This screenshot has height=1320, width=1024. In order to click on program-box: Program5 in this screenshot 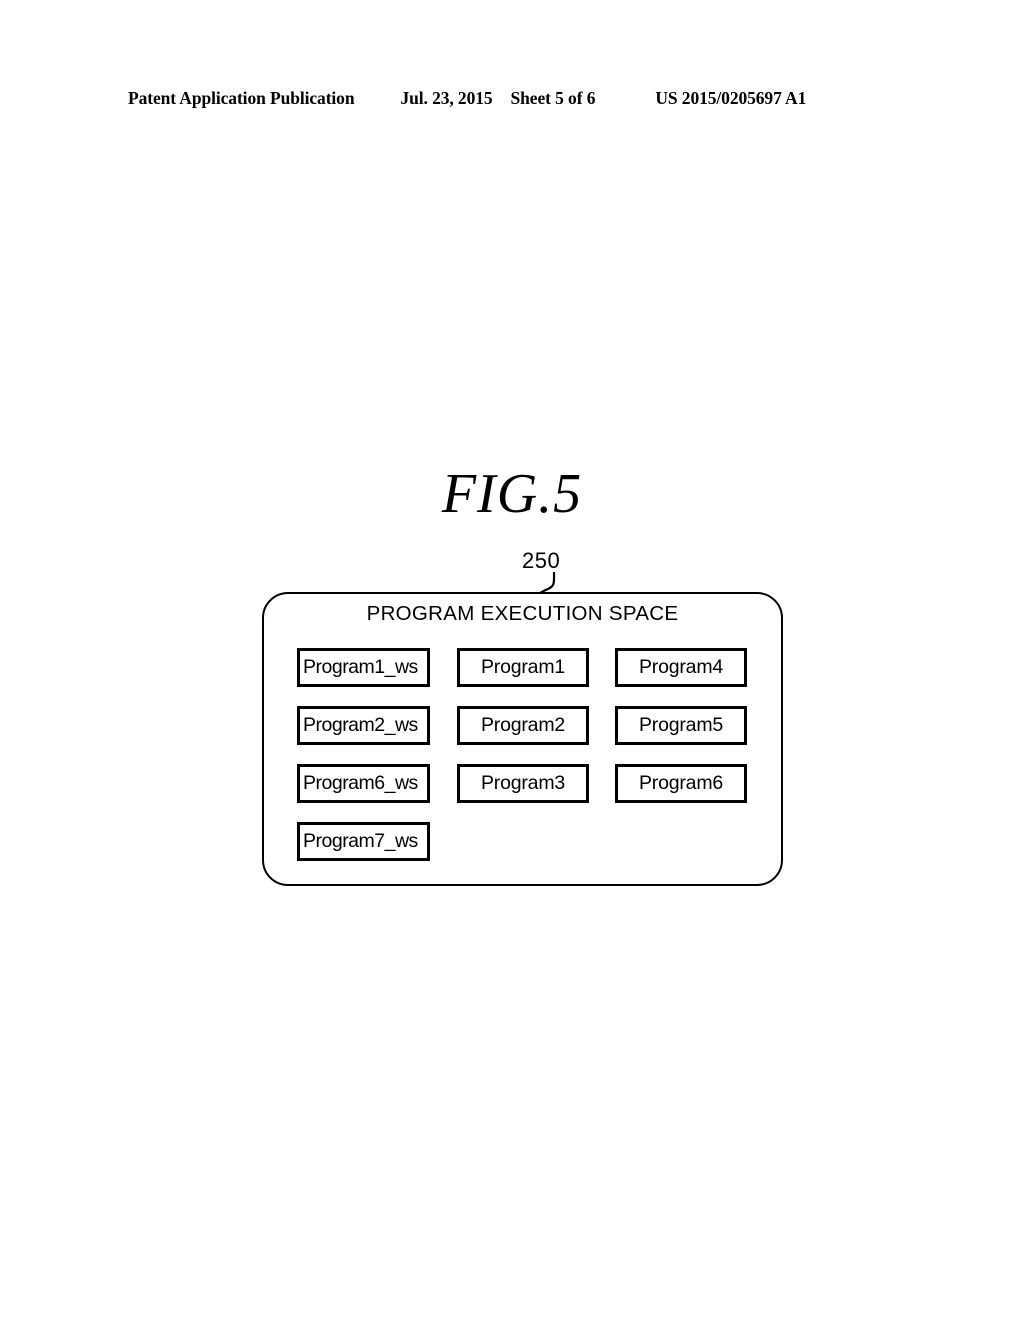, I will do `click(681, 725)`.